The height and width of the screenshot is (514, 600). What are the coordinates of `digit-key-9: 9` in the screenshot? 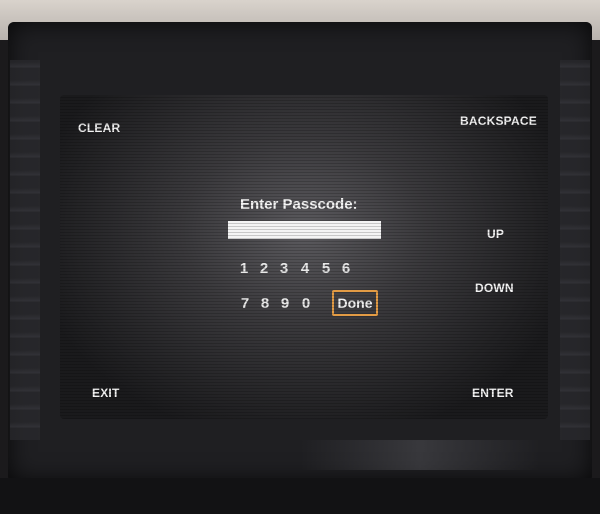 It's located at (285, 303).